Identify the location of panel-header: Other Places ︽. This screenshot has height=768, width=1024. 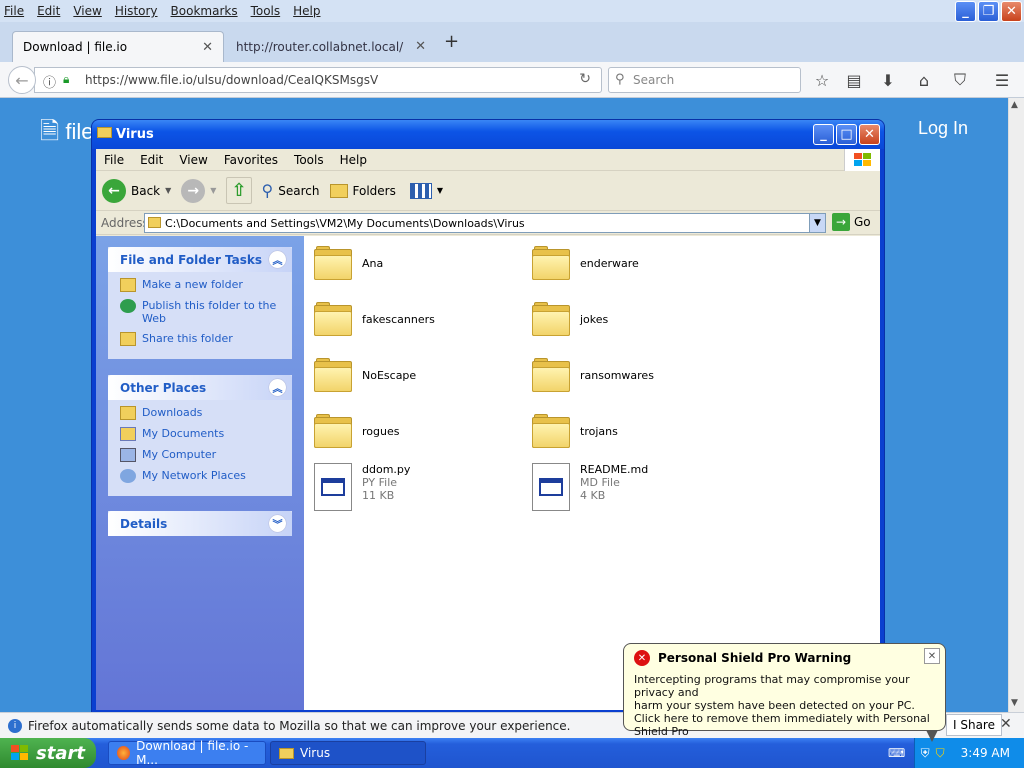
(200, 387).